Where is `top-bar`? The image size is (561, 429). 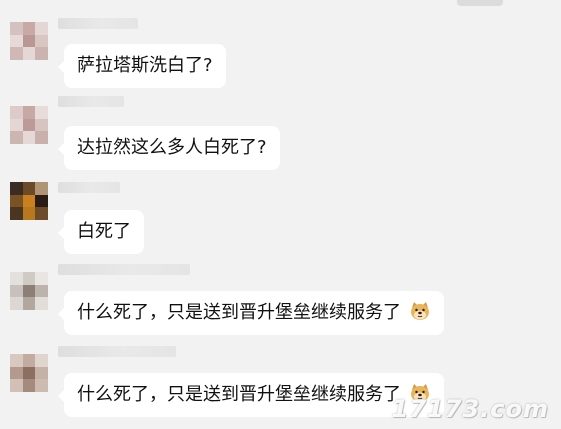
top-bar is located at coordinates (280, 3).